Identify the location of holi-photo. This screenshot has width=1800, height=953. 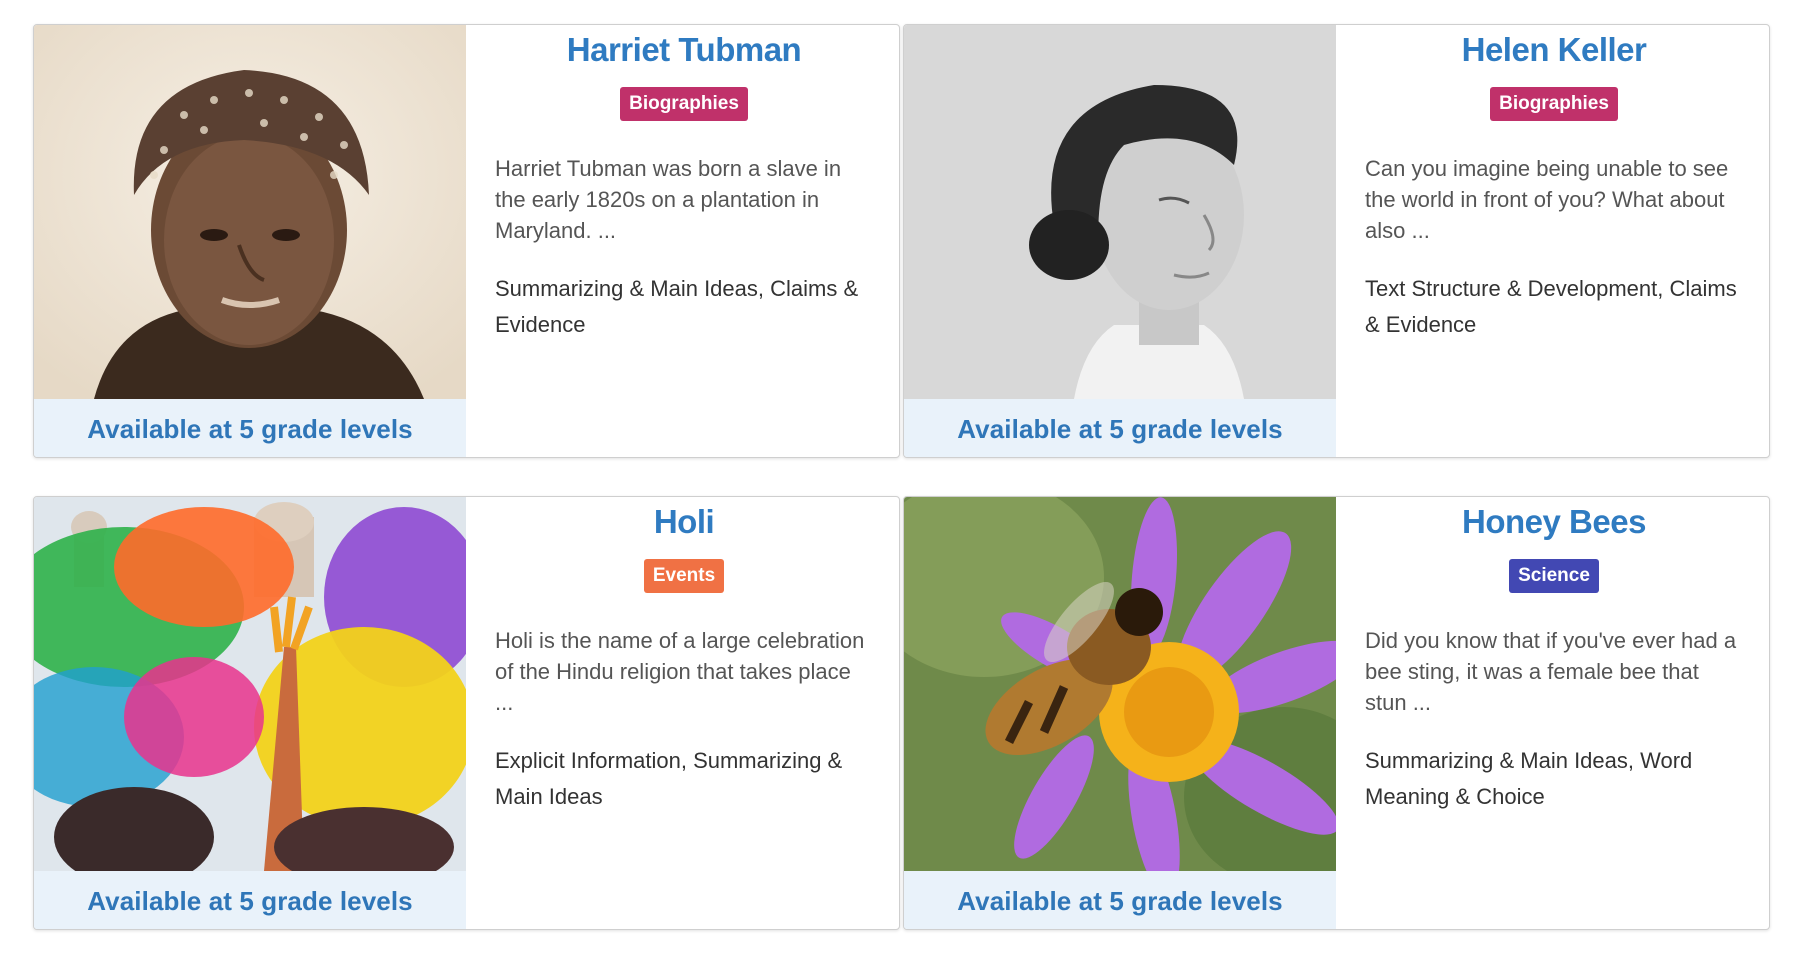
(250, 684).